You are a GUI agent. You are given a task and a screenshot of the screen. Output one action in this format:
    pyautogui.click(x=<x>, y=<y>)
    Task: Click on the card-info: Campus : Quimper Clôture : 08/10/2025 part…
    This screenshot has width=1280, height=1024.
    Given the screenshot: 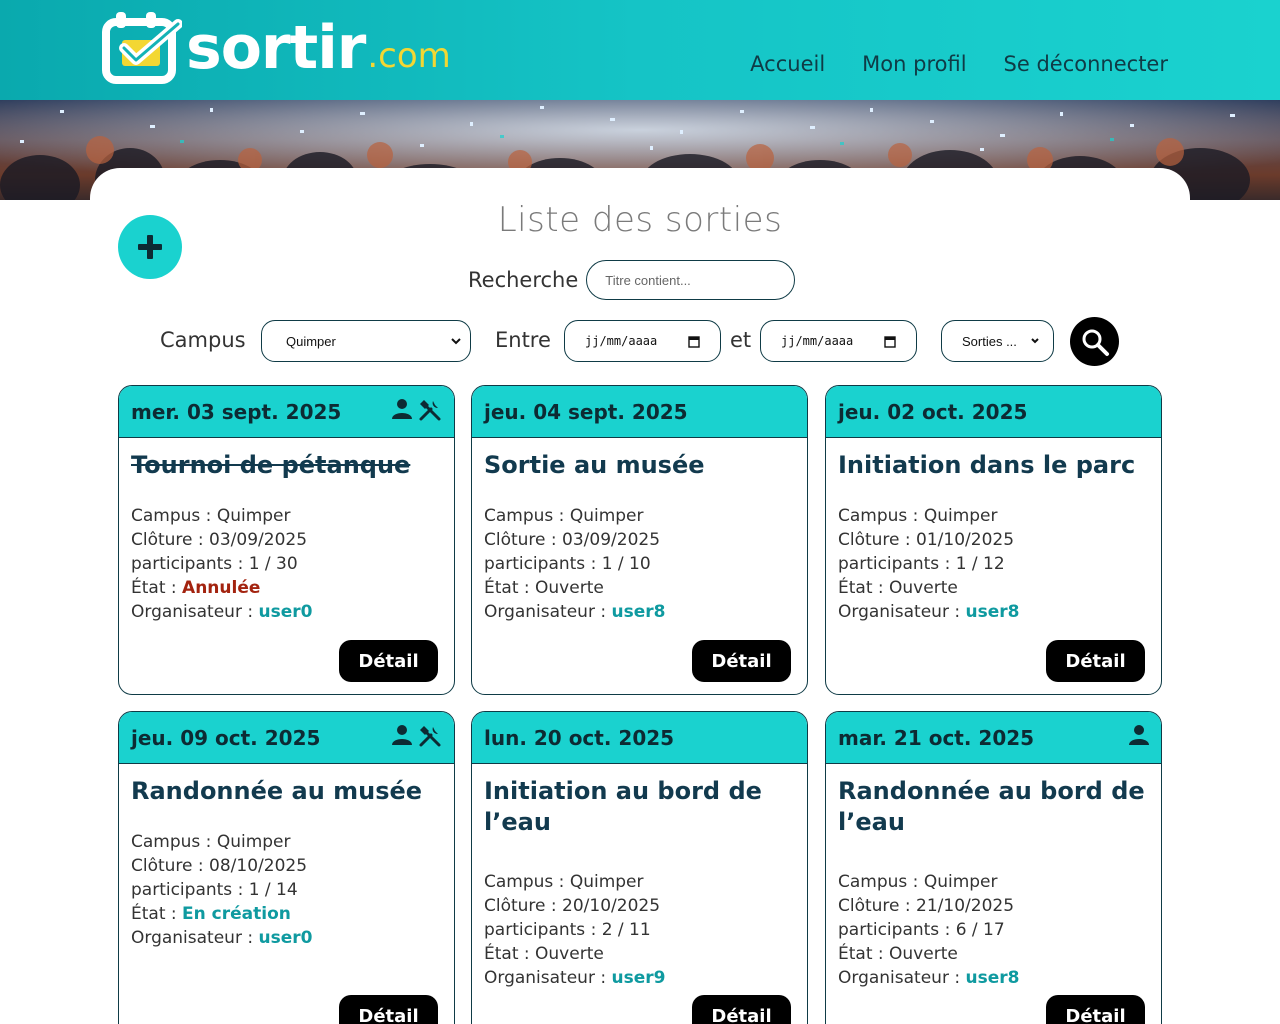 What is the action you would take?
    pyautogui.click(x=221, y=890)
    